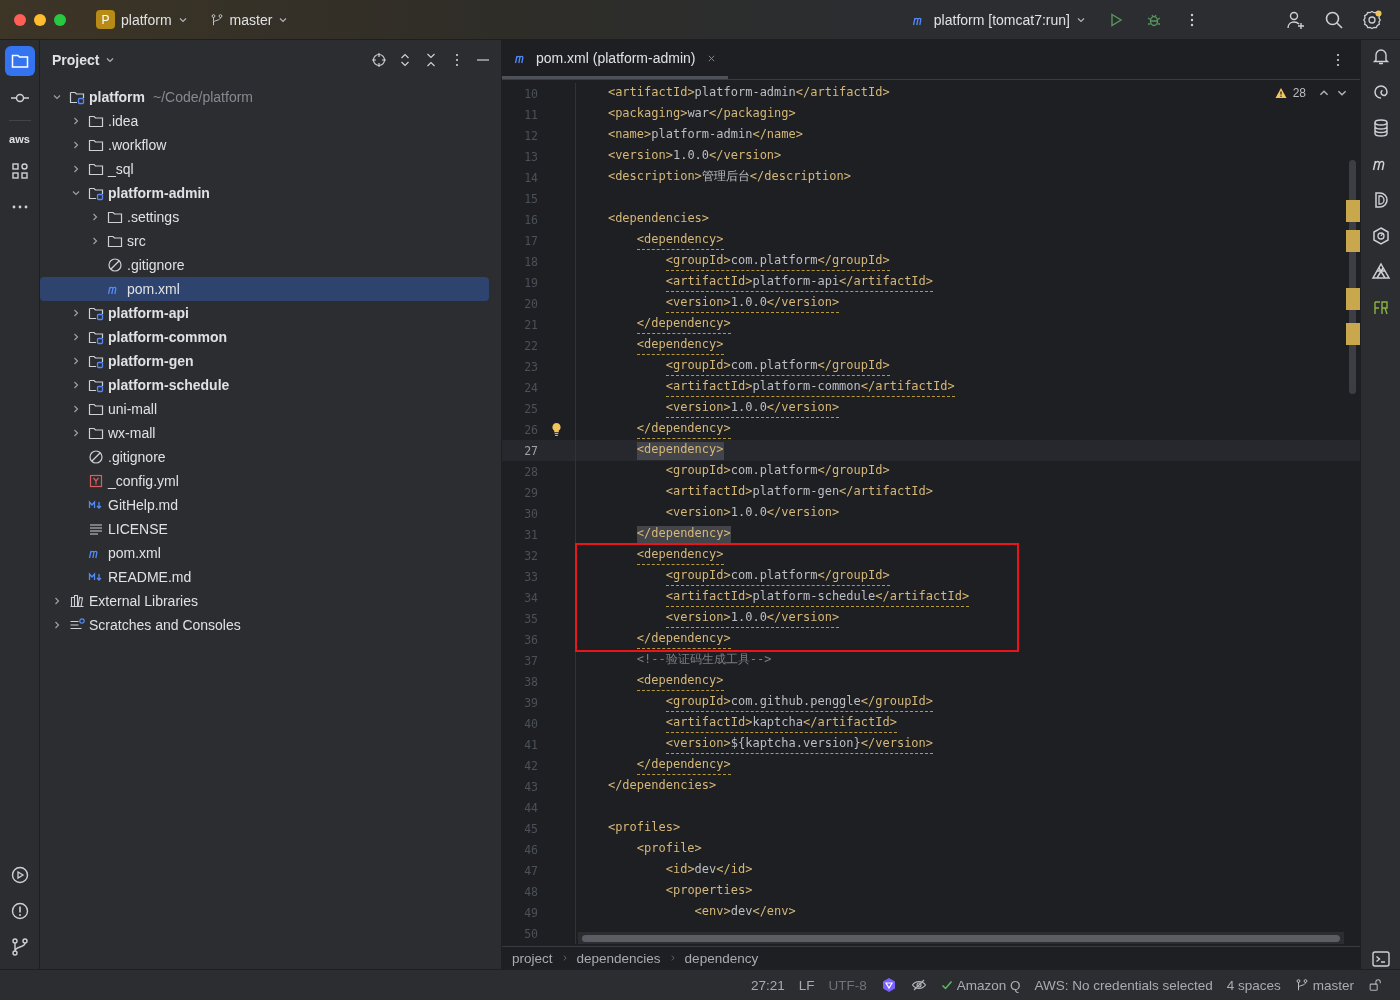  I want to click on line-separator: LF, so click(806, 985).